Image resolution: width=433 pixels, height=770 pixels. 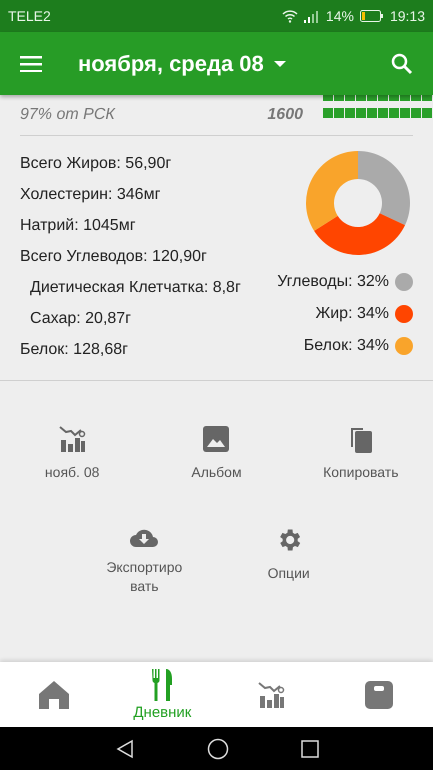 I want to click on clock-time: 19:13, so click(x=407, y=16).